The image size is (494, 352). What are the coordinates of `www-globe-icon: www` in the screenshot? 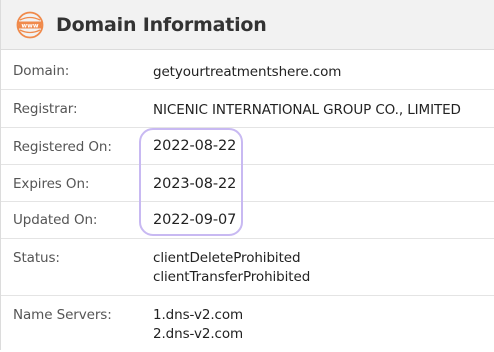 It's located at (30, 24).